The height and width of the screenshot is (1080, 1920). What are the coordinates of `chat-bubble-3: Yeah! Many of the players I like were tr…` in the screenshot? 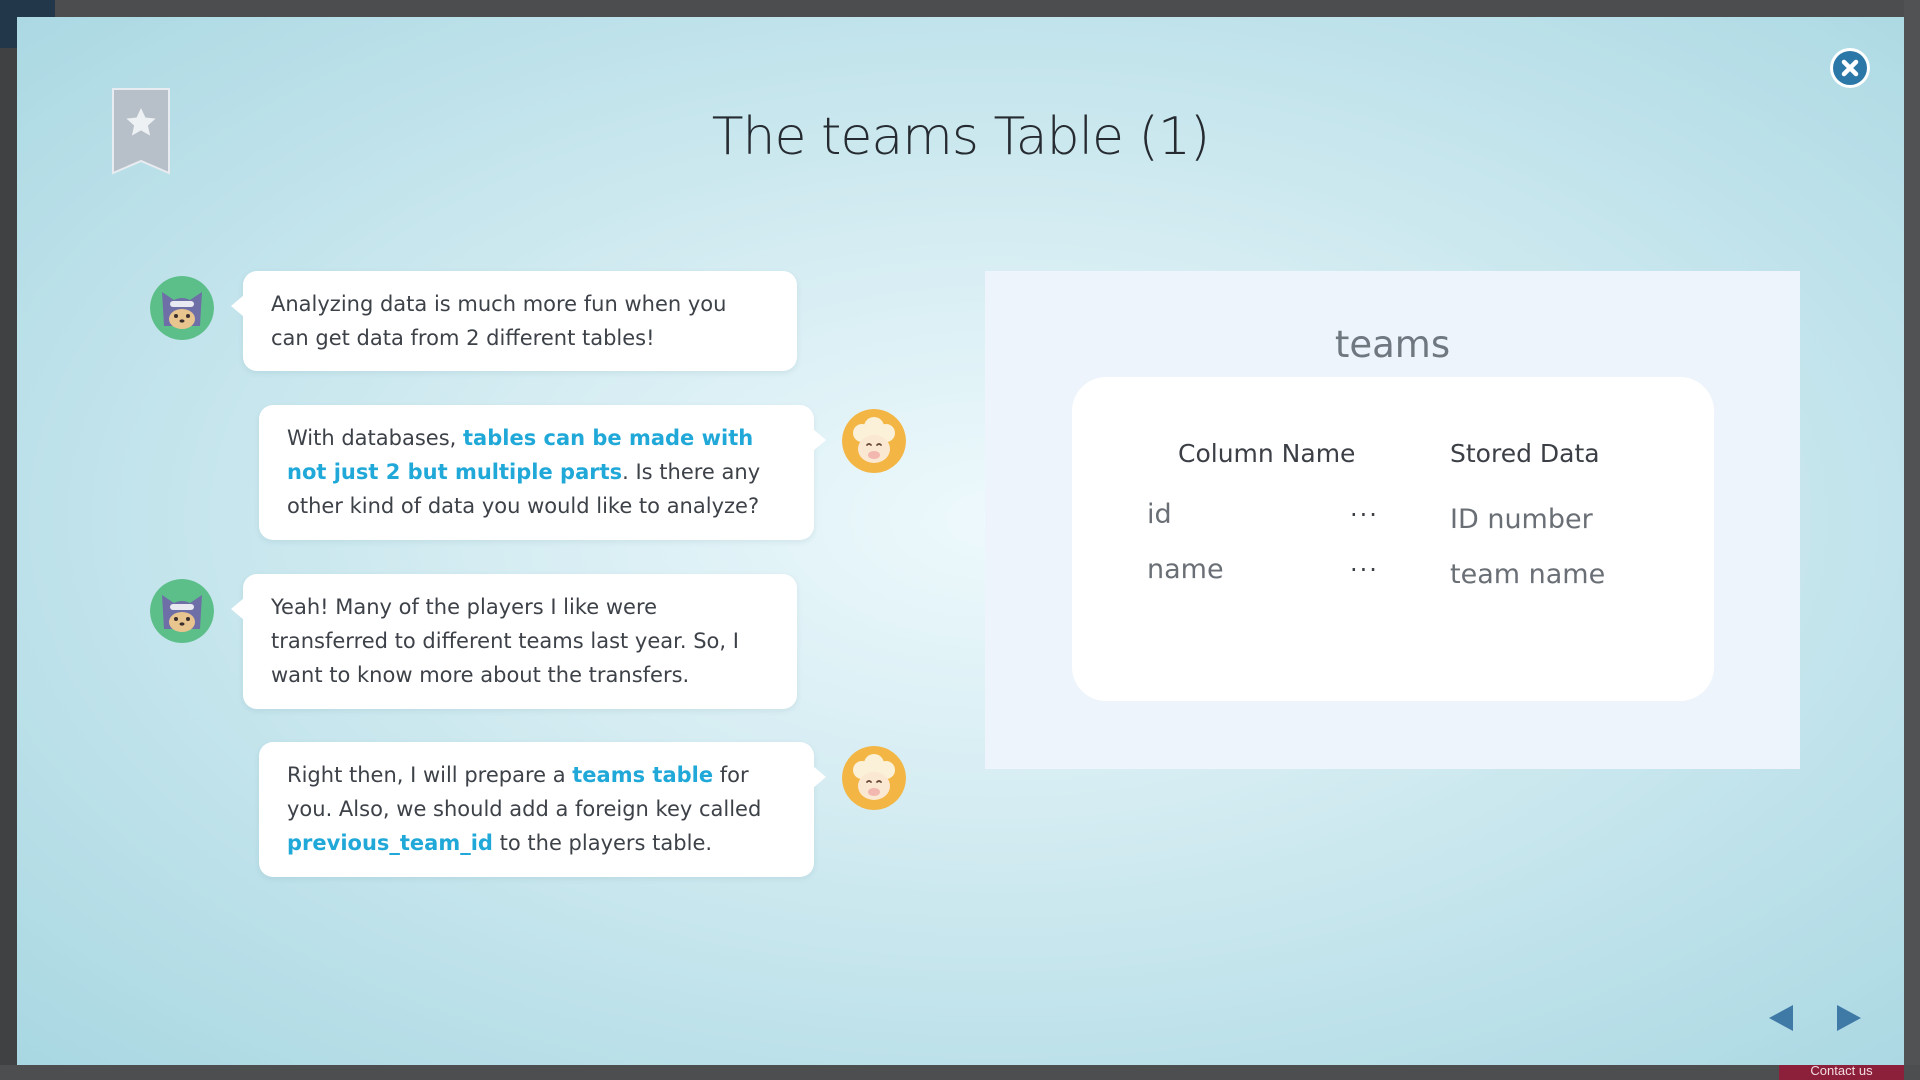 It's located at (514, 641).